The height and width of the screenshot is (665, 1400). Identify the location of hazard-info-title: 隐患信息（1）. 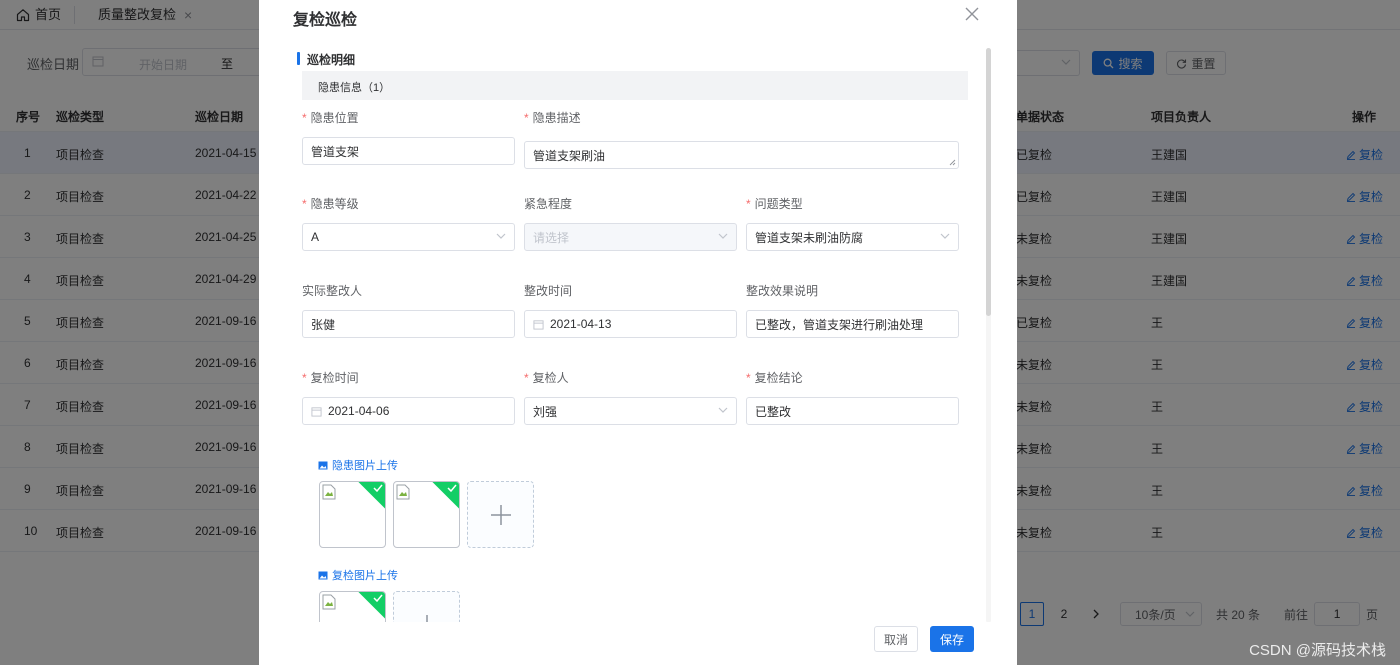
(354, 88).